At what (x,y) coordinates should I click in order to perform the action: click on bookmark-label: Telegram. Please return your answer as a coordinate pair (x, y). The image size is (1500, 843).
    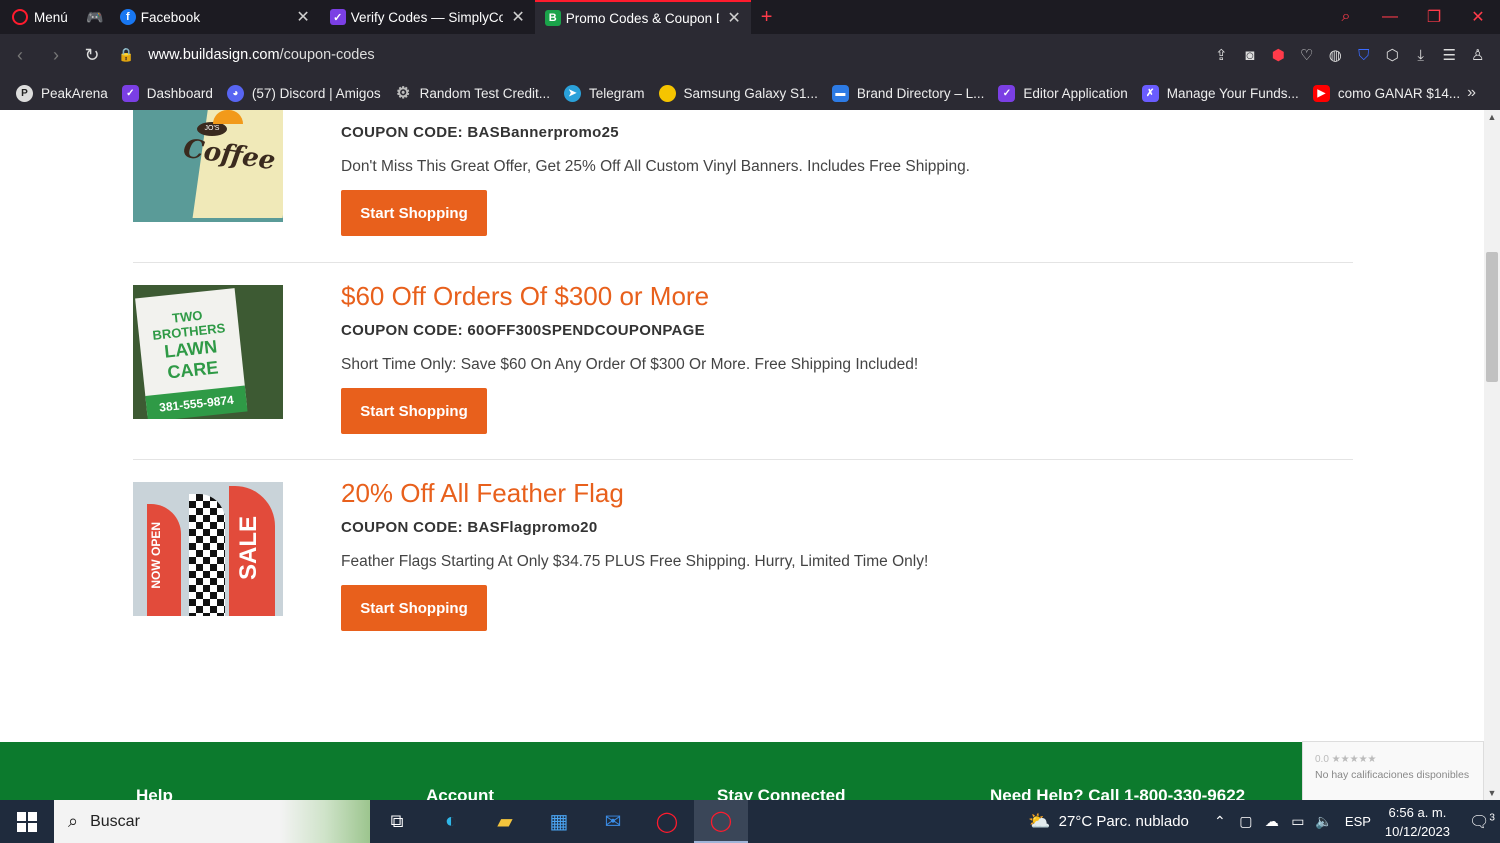
    Looking at the image, I should click on (616, 93).